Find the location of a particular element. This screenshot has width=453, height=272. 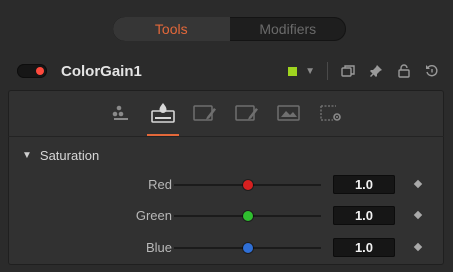

settings-gear-icon is located at coordinates (331, 113).